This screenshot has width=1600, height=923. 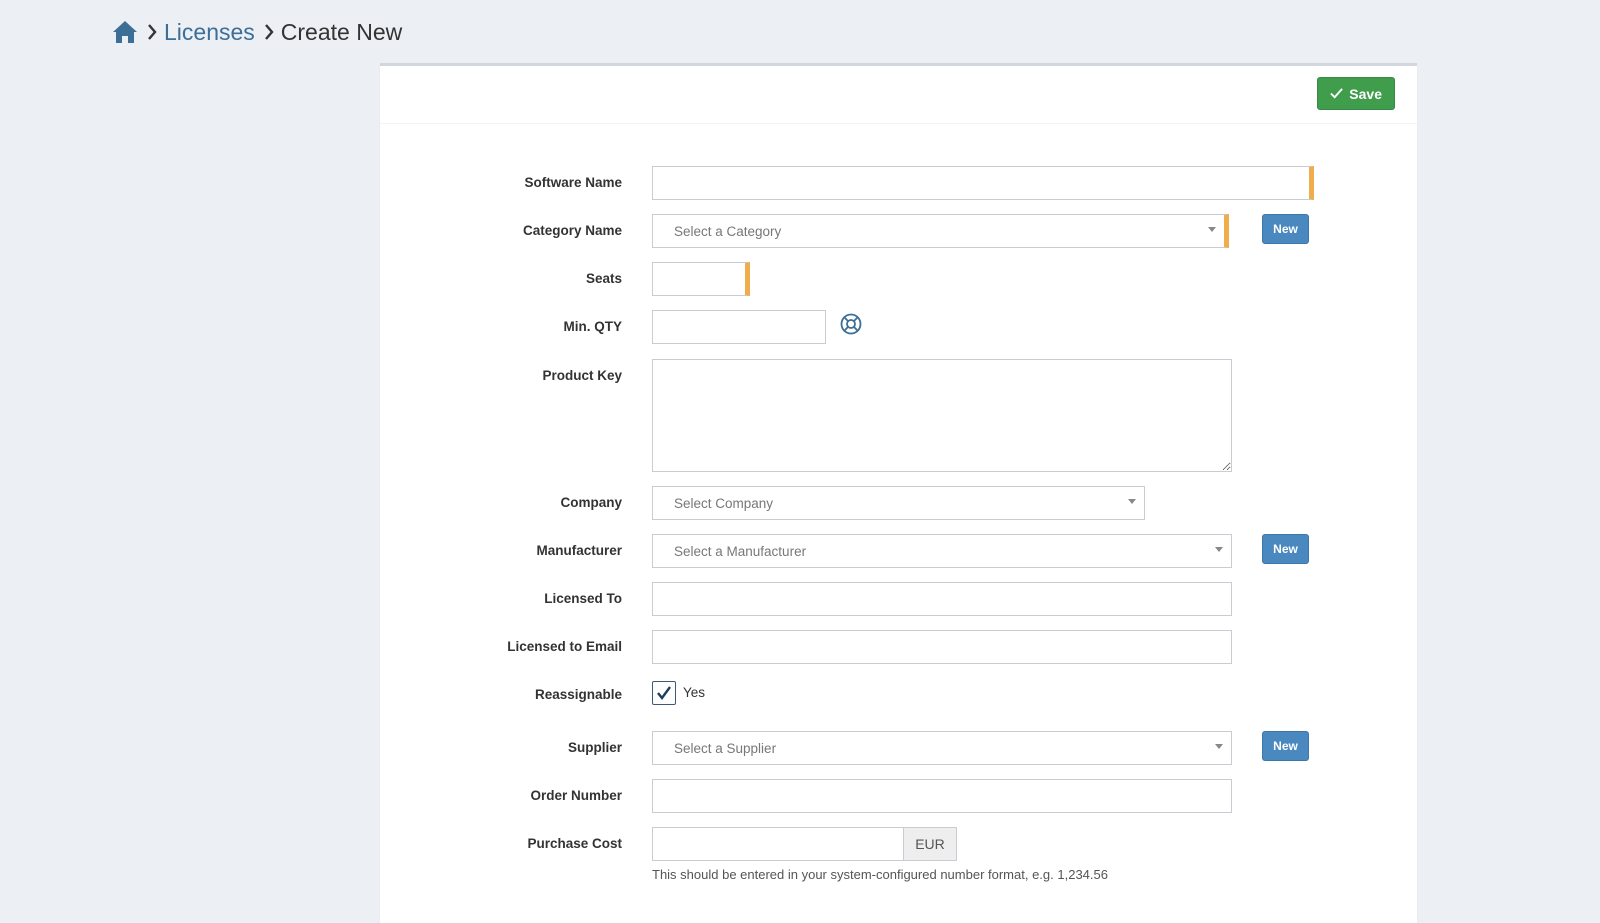 I want to click on company-select: Select Company, so click(x=898, y=503).